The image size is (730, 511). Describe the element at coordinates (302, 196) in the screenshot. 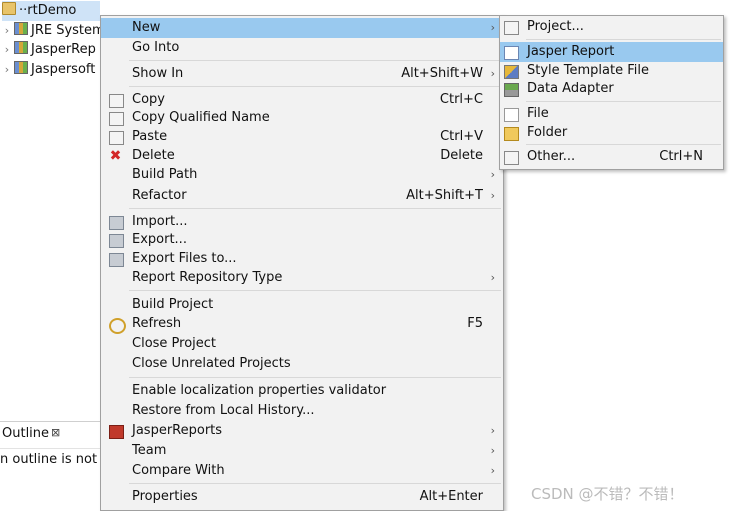

I see `menu-item-refactor: Refactor Alt+Shift+T ›` at that location.